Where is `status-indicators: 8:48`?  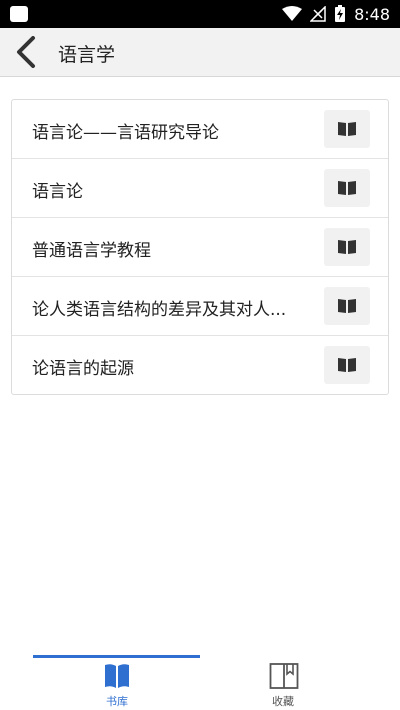
status-indicators: 8:48 is located at coordinates (336, 14).